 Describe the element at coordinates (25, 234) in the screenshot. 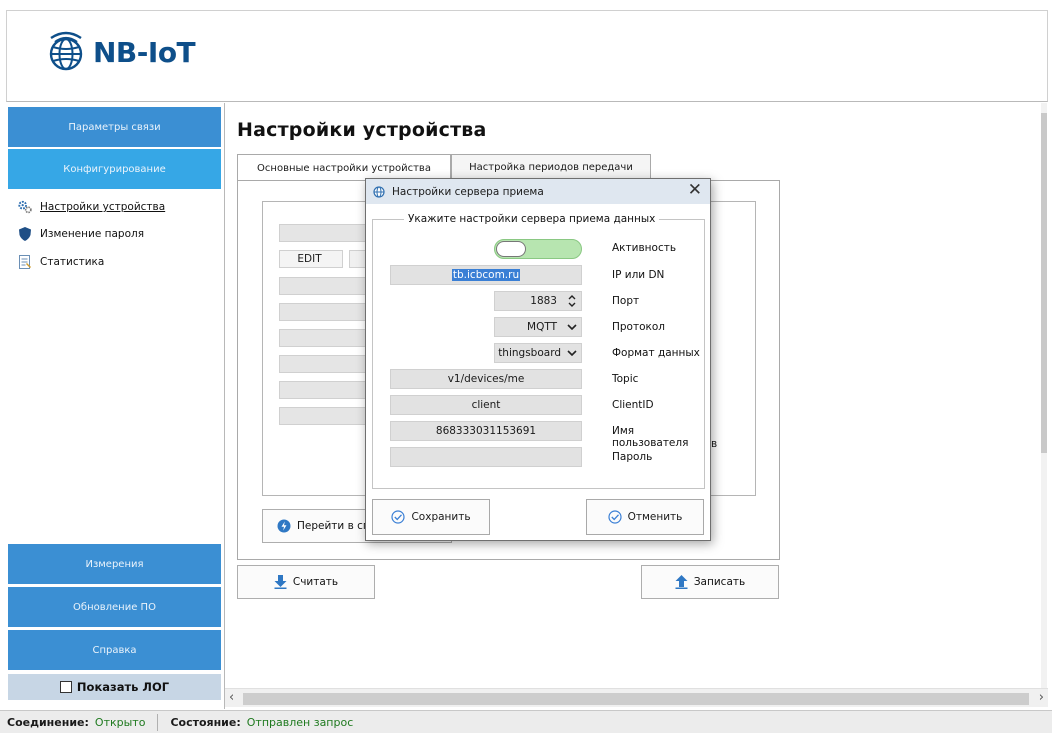

I see `shield-icon` at that location.